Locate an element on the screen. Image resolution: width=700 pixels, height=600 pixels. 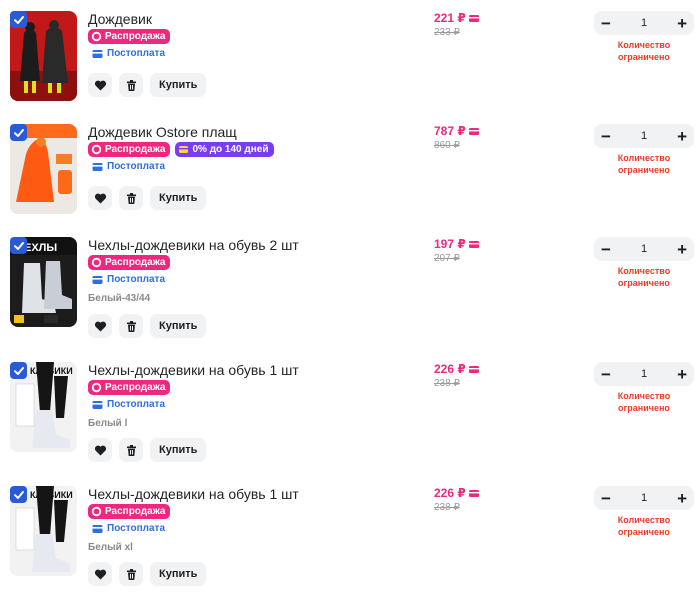
product-title: Дождевик Ostore плащ is located at coordinates (162, 132).